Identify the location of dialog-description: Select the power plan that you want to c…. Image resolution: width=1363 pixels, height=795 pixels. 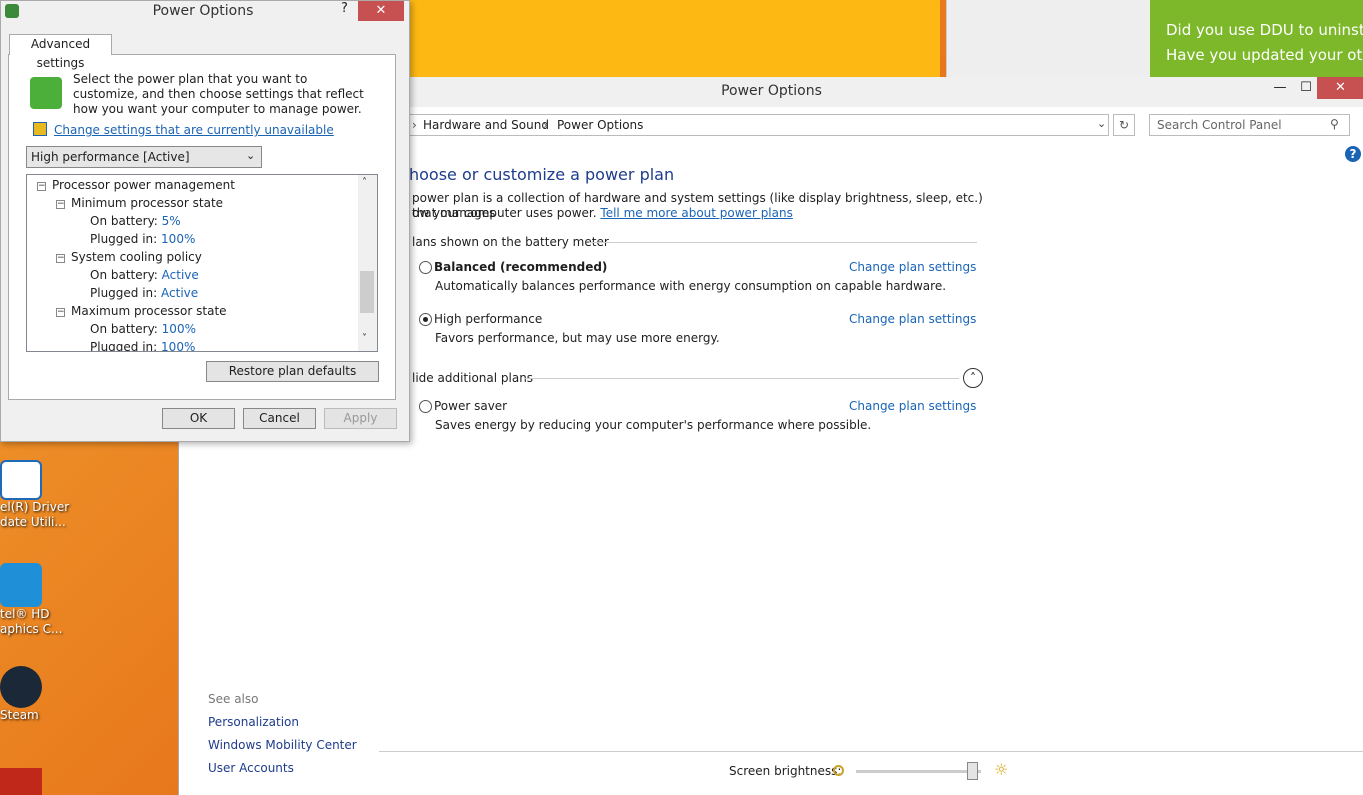
(218, 94).